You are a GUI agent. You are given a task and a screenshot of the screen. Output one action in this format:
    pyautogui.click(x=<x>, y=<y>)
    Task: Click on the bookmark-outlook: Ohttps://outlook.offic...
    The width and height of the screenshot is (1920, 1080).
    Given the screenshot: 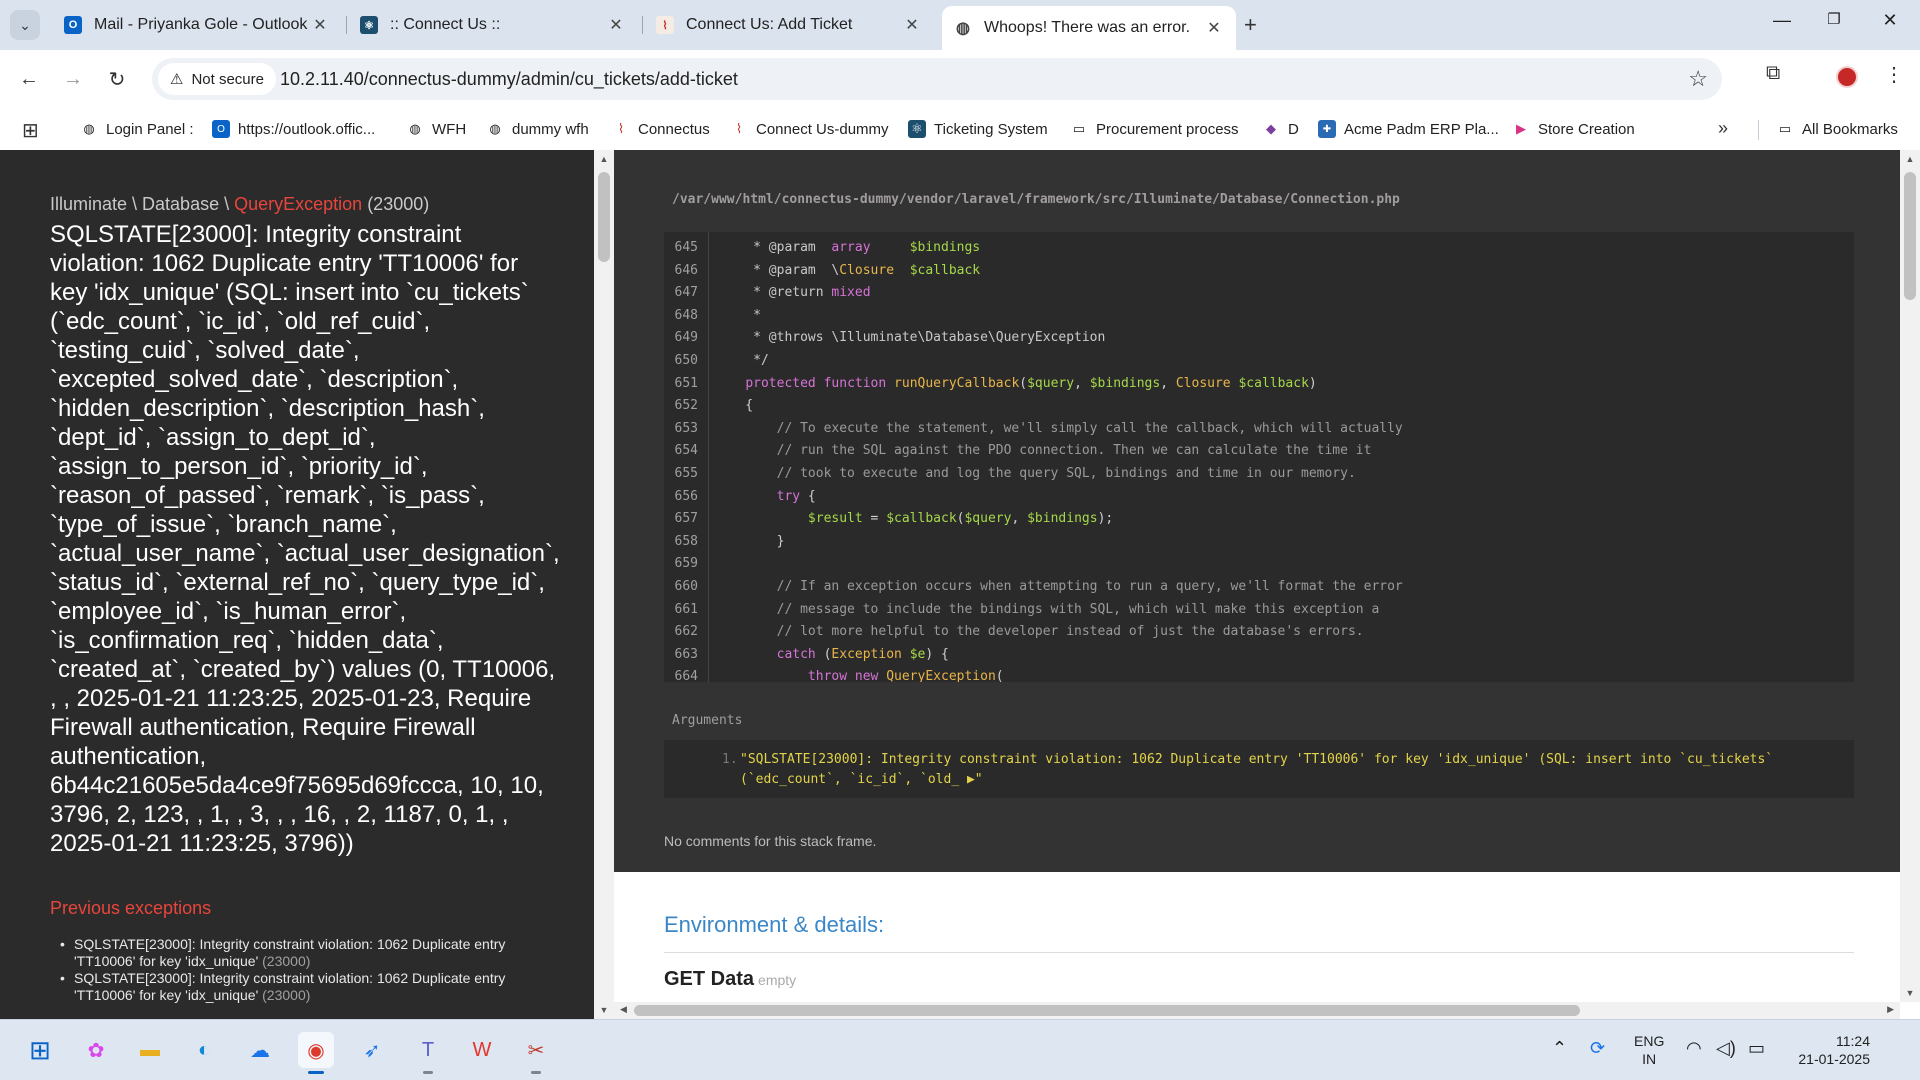 What is the action you would take?
    pyautogui.click(x=293, y=129)
    